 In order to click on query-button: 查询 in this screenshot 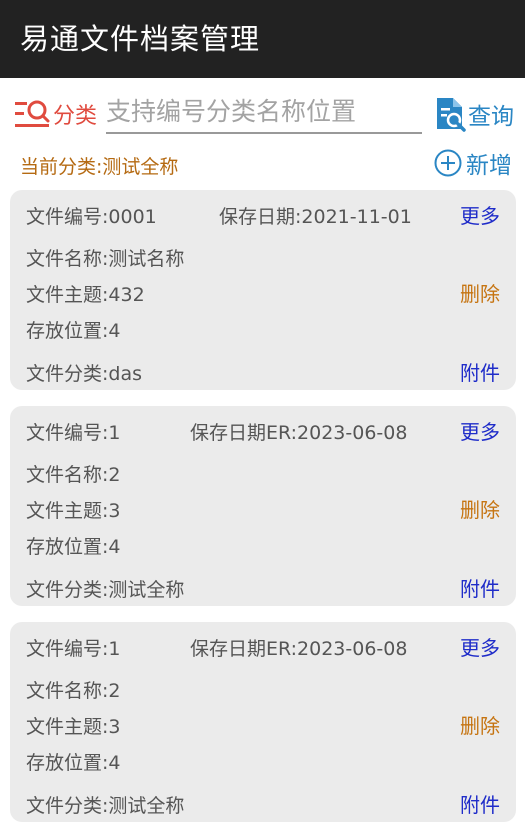, I will do `click(474, 114)`.